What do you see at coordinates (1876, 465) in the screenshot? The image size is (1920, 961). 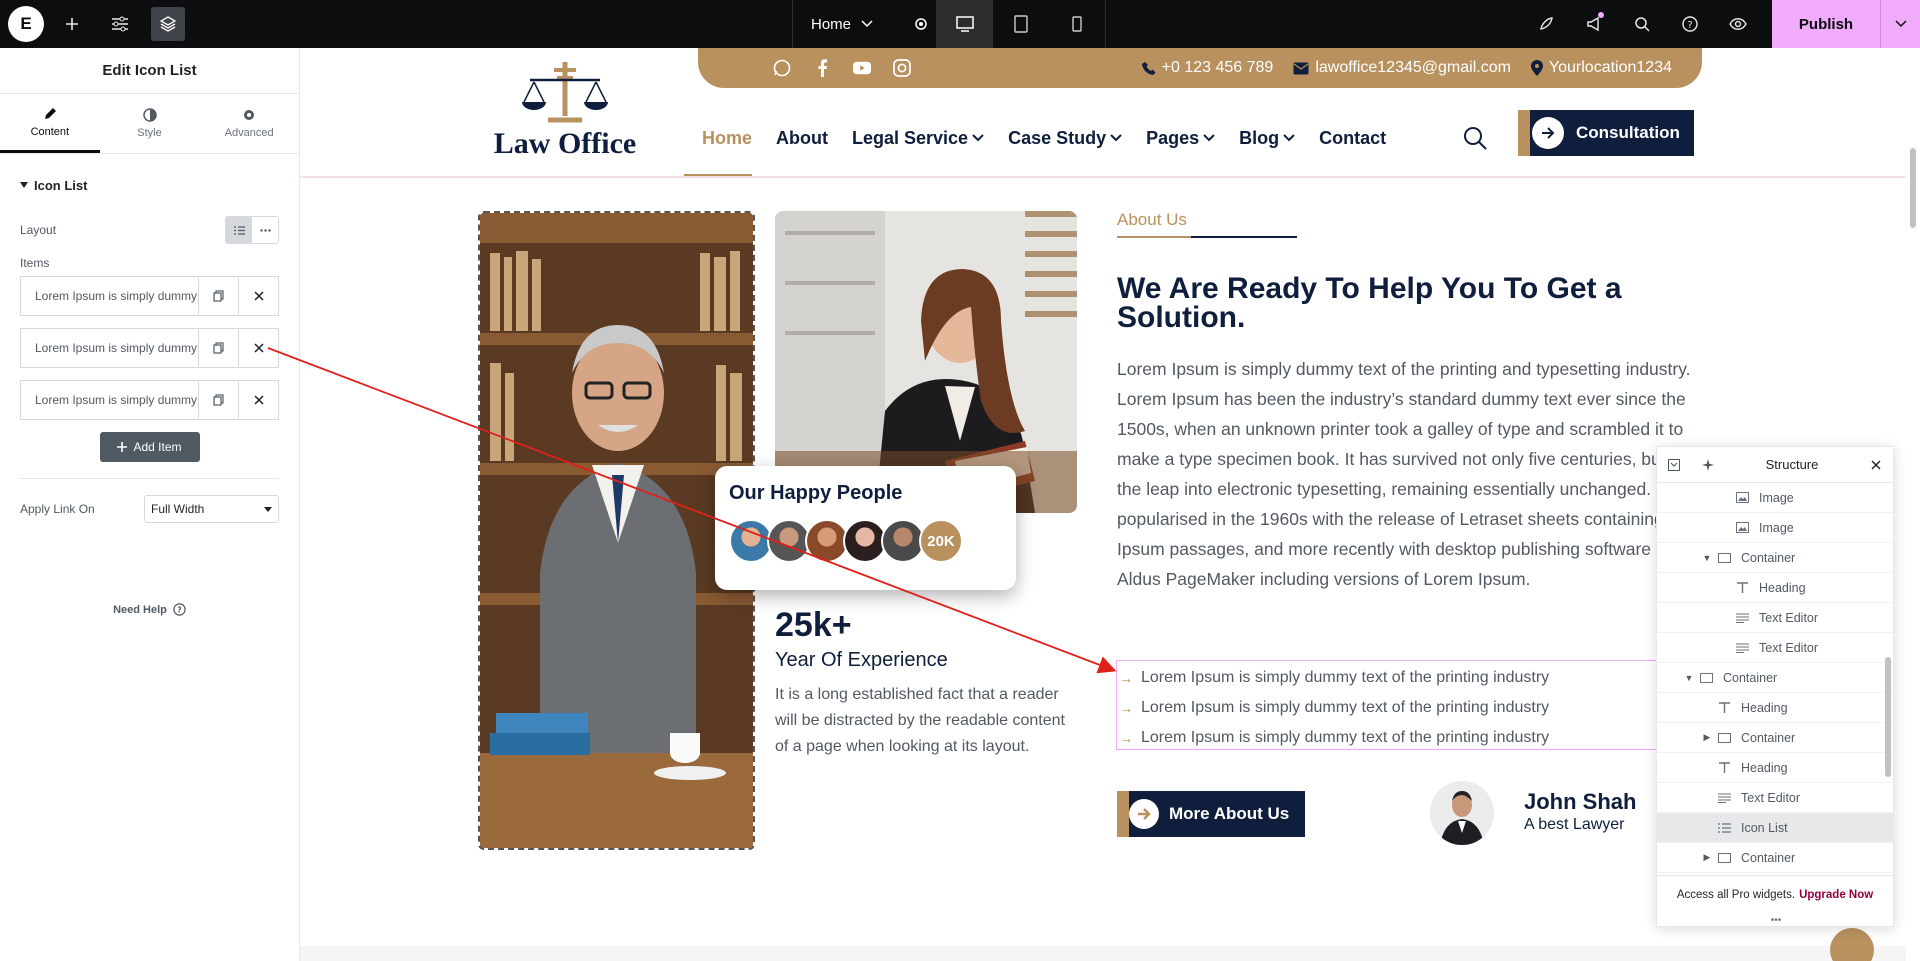 I see `structure-close-button` at bounding box center [1876, 465].